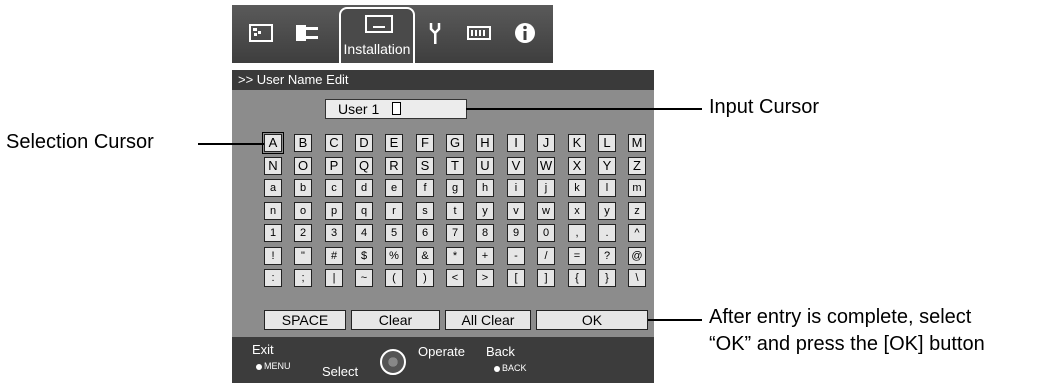  What do you see at coordinates (546, 211) in the screenshot?
I see `key-r3-c9: w` at bounding box center [546, 211].